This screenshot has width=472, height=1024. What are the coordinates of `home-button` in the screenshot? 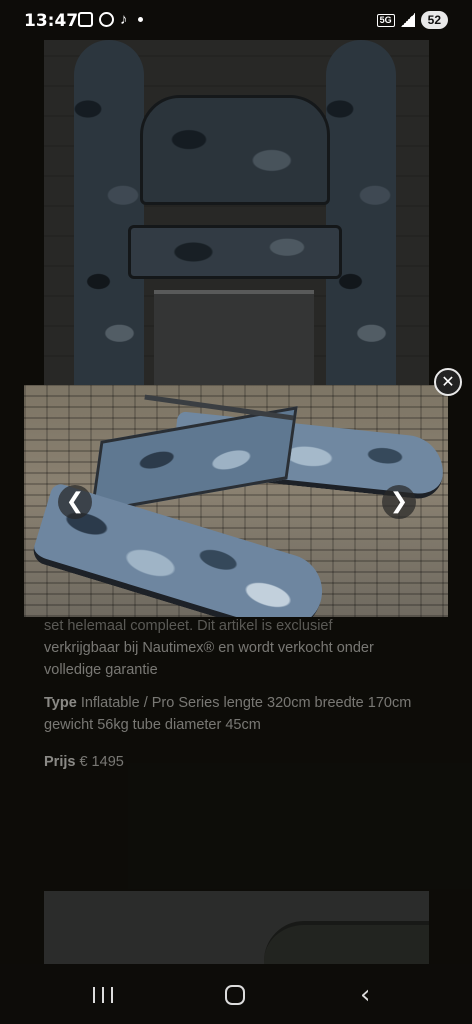 It's located at (235, 995).